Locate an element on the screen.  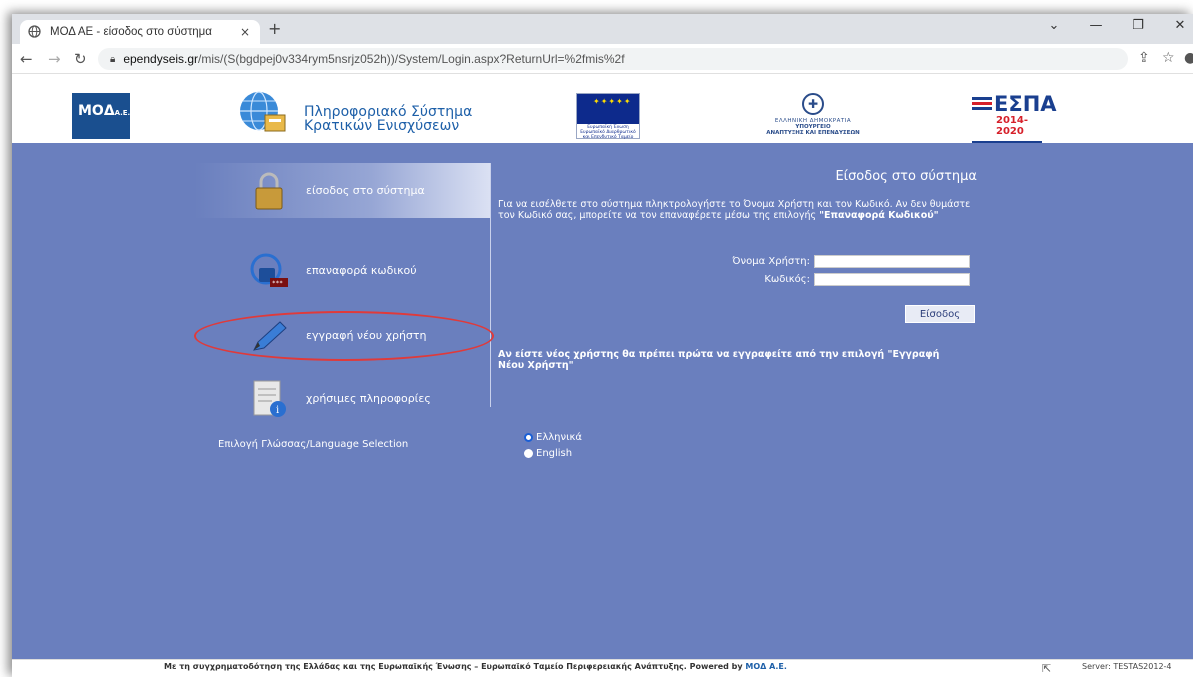
url-domain: ependyseis.gr is located at coordinates (161, 59).